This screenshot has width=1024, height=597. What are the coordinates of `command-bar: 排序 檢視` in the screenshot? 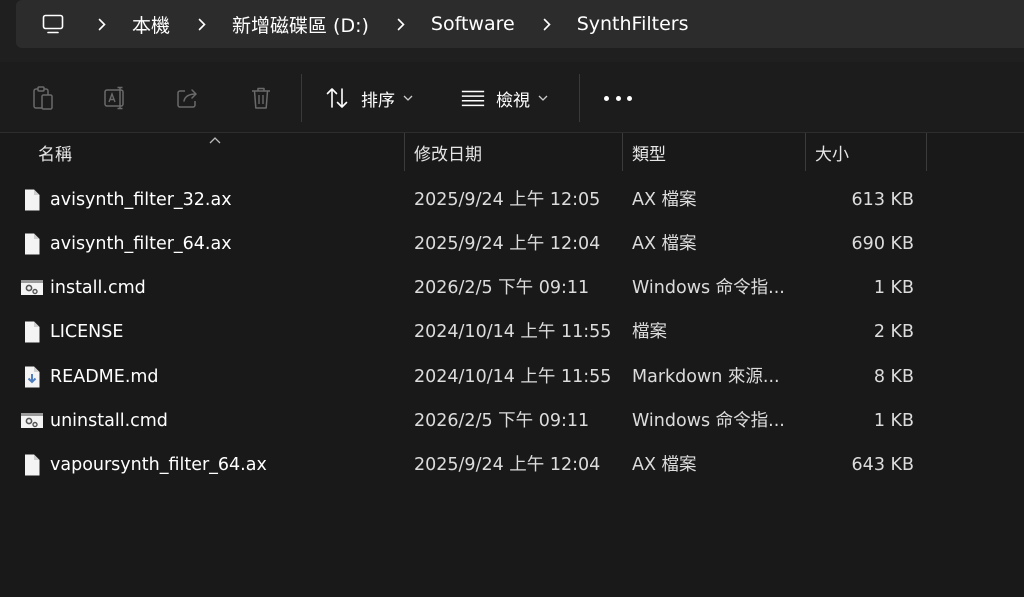 It's located at (512, 97).